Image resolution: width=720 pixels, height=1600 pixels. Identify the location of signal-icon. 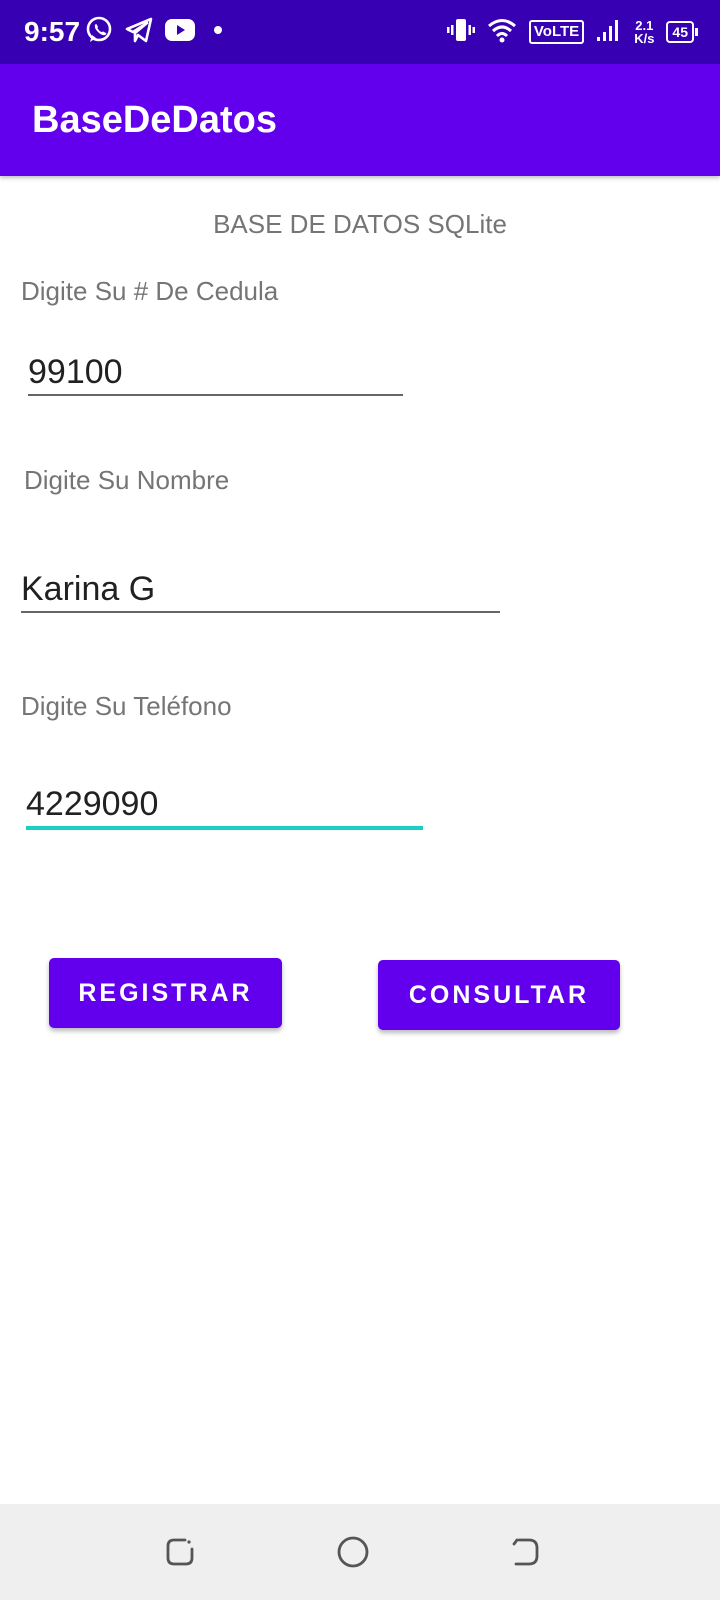
(609, 32).